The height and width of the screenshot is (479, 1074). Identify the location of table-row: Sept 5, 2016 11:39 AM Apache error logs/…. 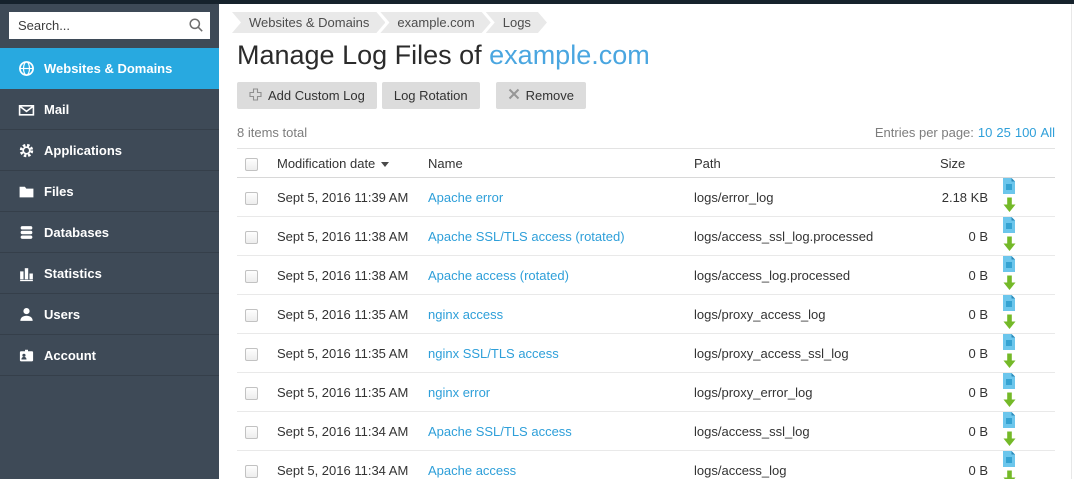
(646, 197).